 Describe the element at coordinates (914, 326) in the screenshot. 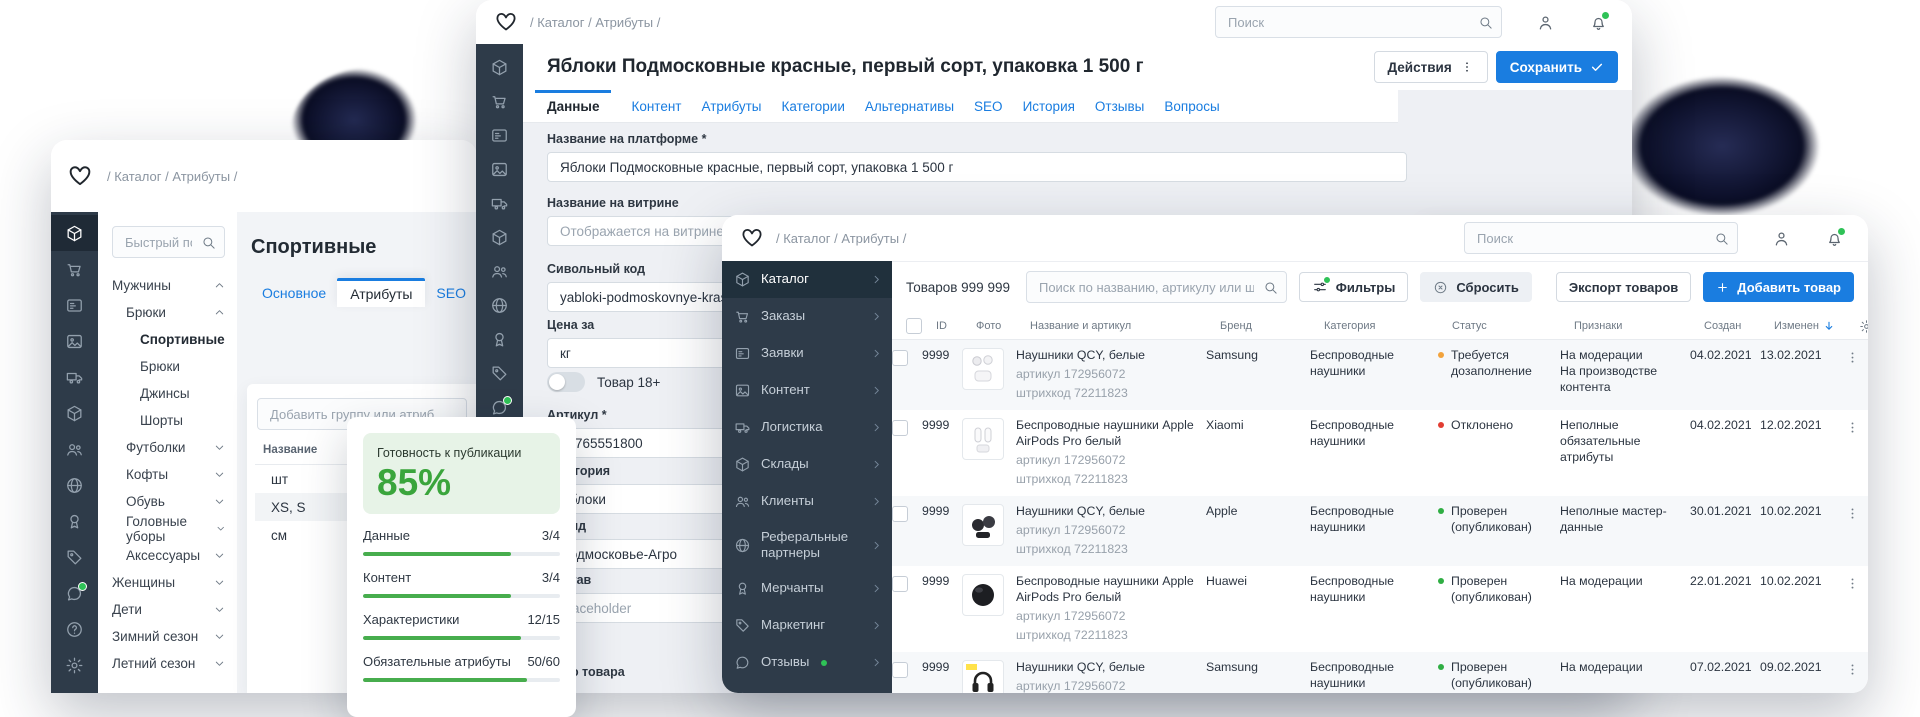

I see `select-all-checkbox` at that location.